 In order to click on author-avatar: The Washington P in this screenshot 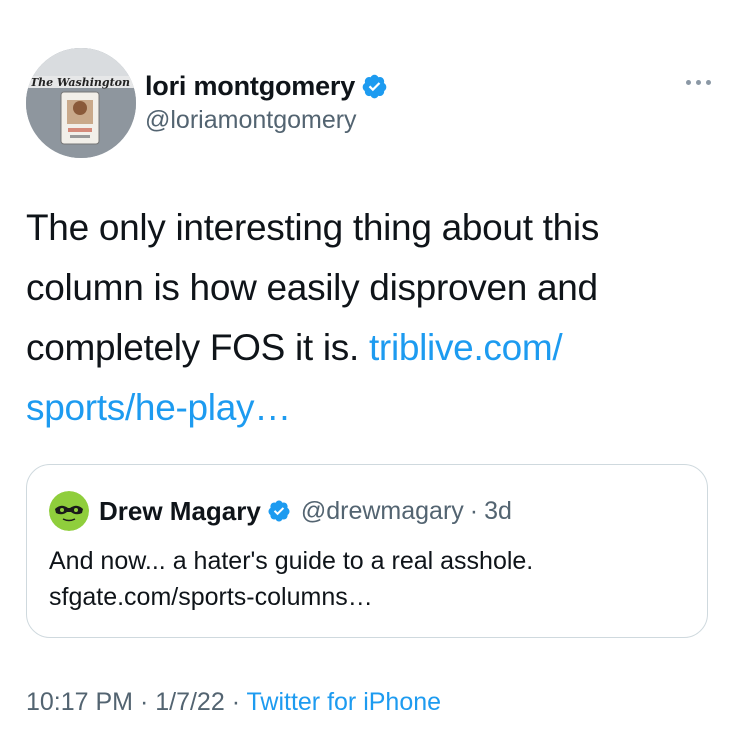, I will do `click(81, 103)`.